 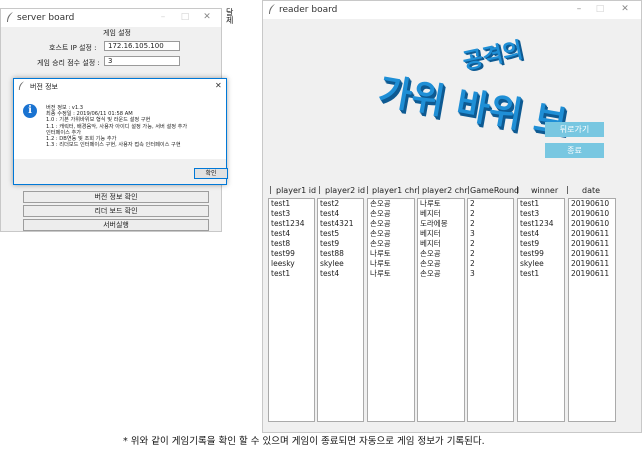 I want to click on list-item: leesky, so click(x=291, y=264).